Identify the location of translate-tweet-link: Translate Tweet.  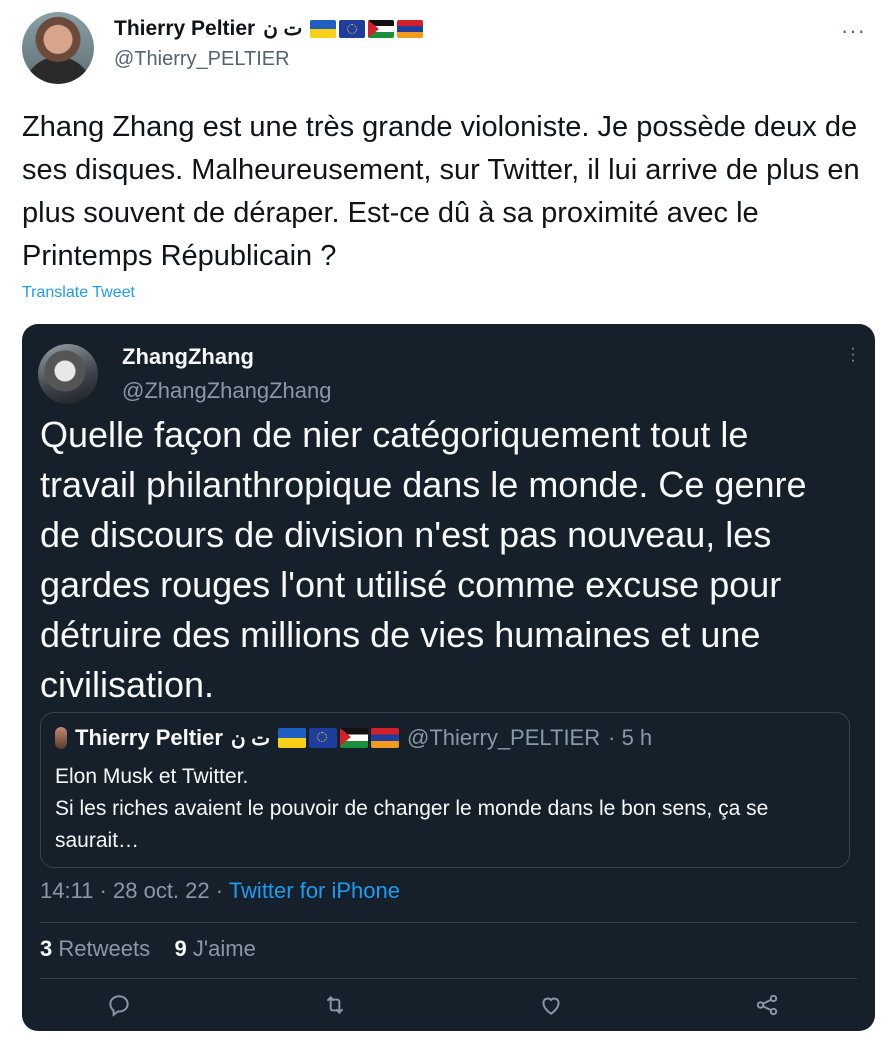
(78, 293).